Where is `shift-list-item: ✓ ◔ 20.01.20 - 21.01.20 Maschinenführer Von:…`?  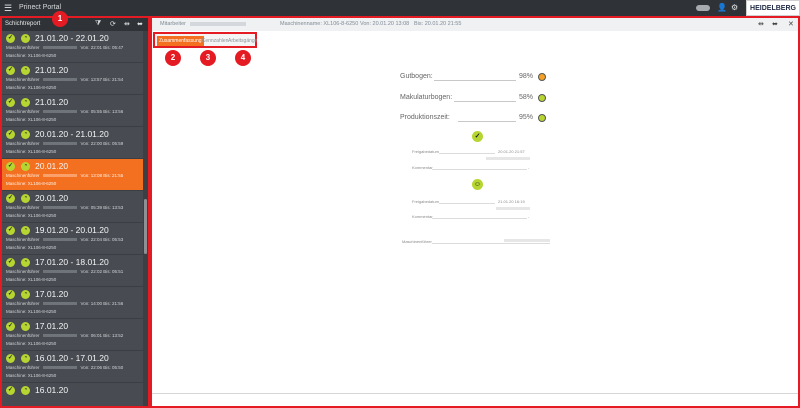 shift-list-item: ✓ ◔ 20.01.20 - 21.01.20 Maschinenführer Von:… is located at coordinates (74, 143).